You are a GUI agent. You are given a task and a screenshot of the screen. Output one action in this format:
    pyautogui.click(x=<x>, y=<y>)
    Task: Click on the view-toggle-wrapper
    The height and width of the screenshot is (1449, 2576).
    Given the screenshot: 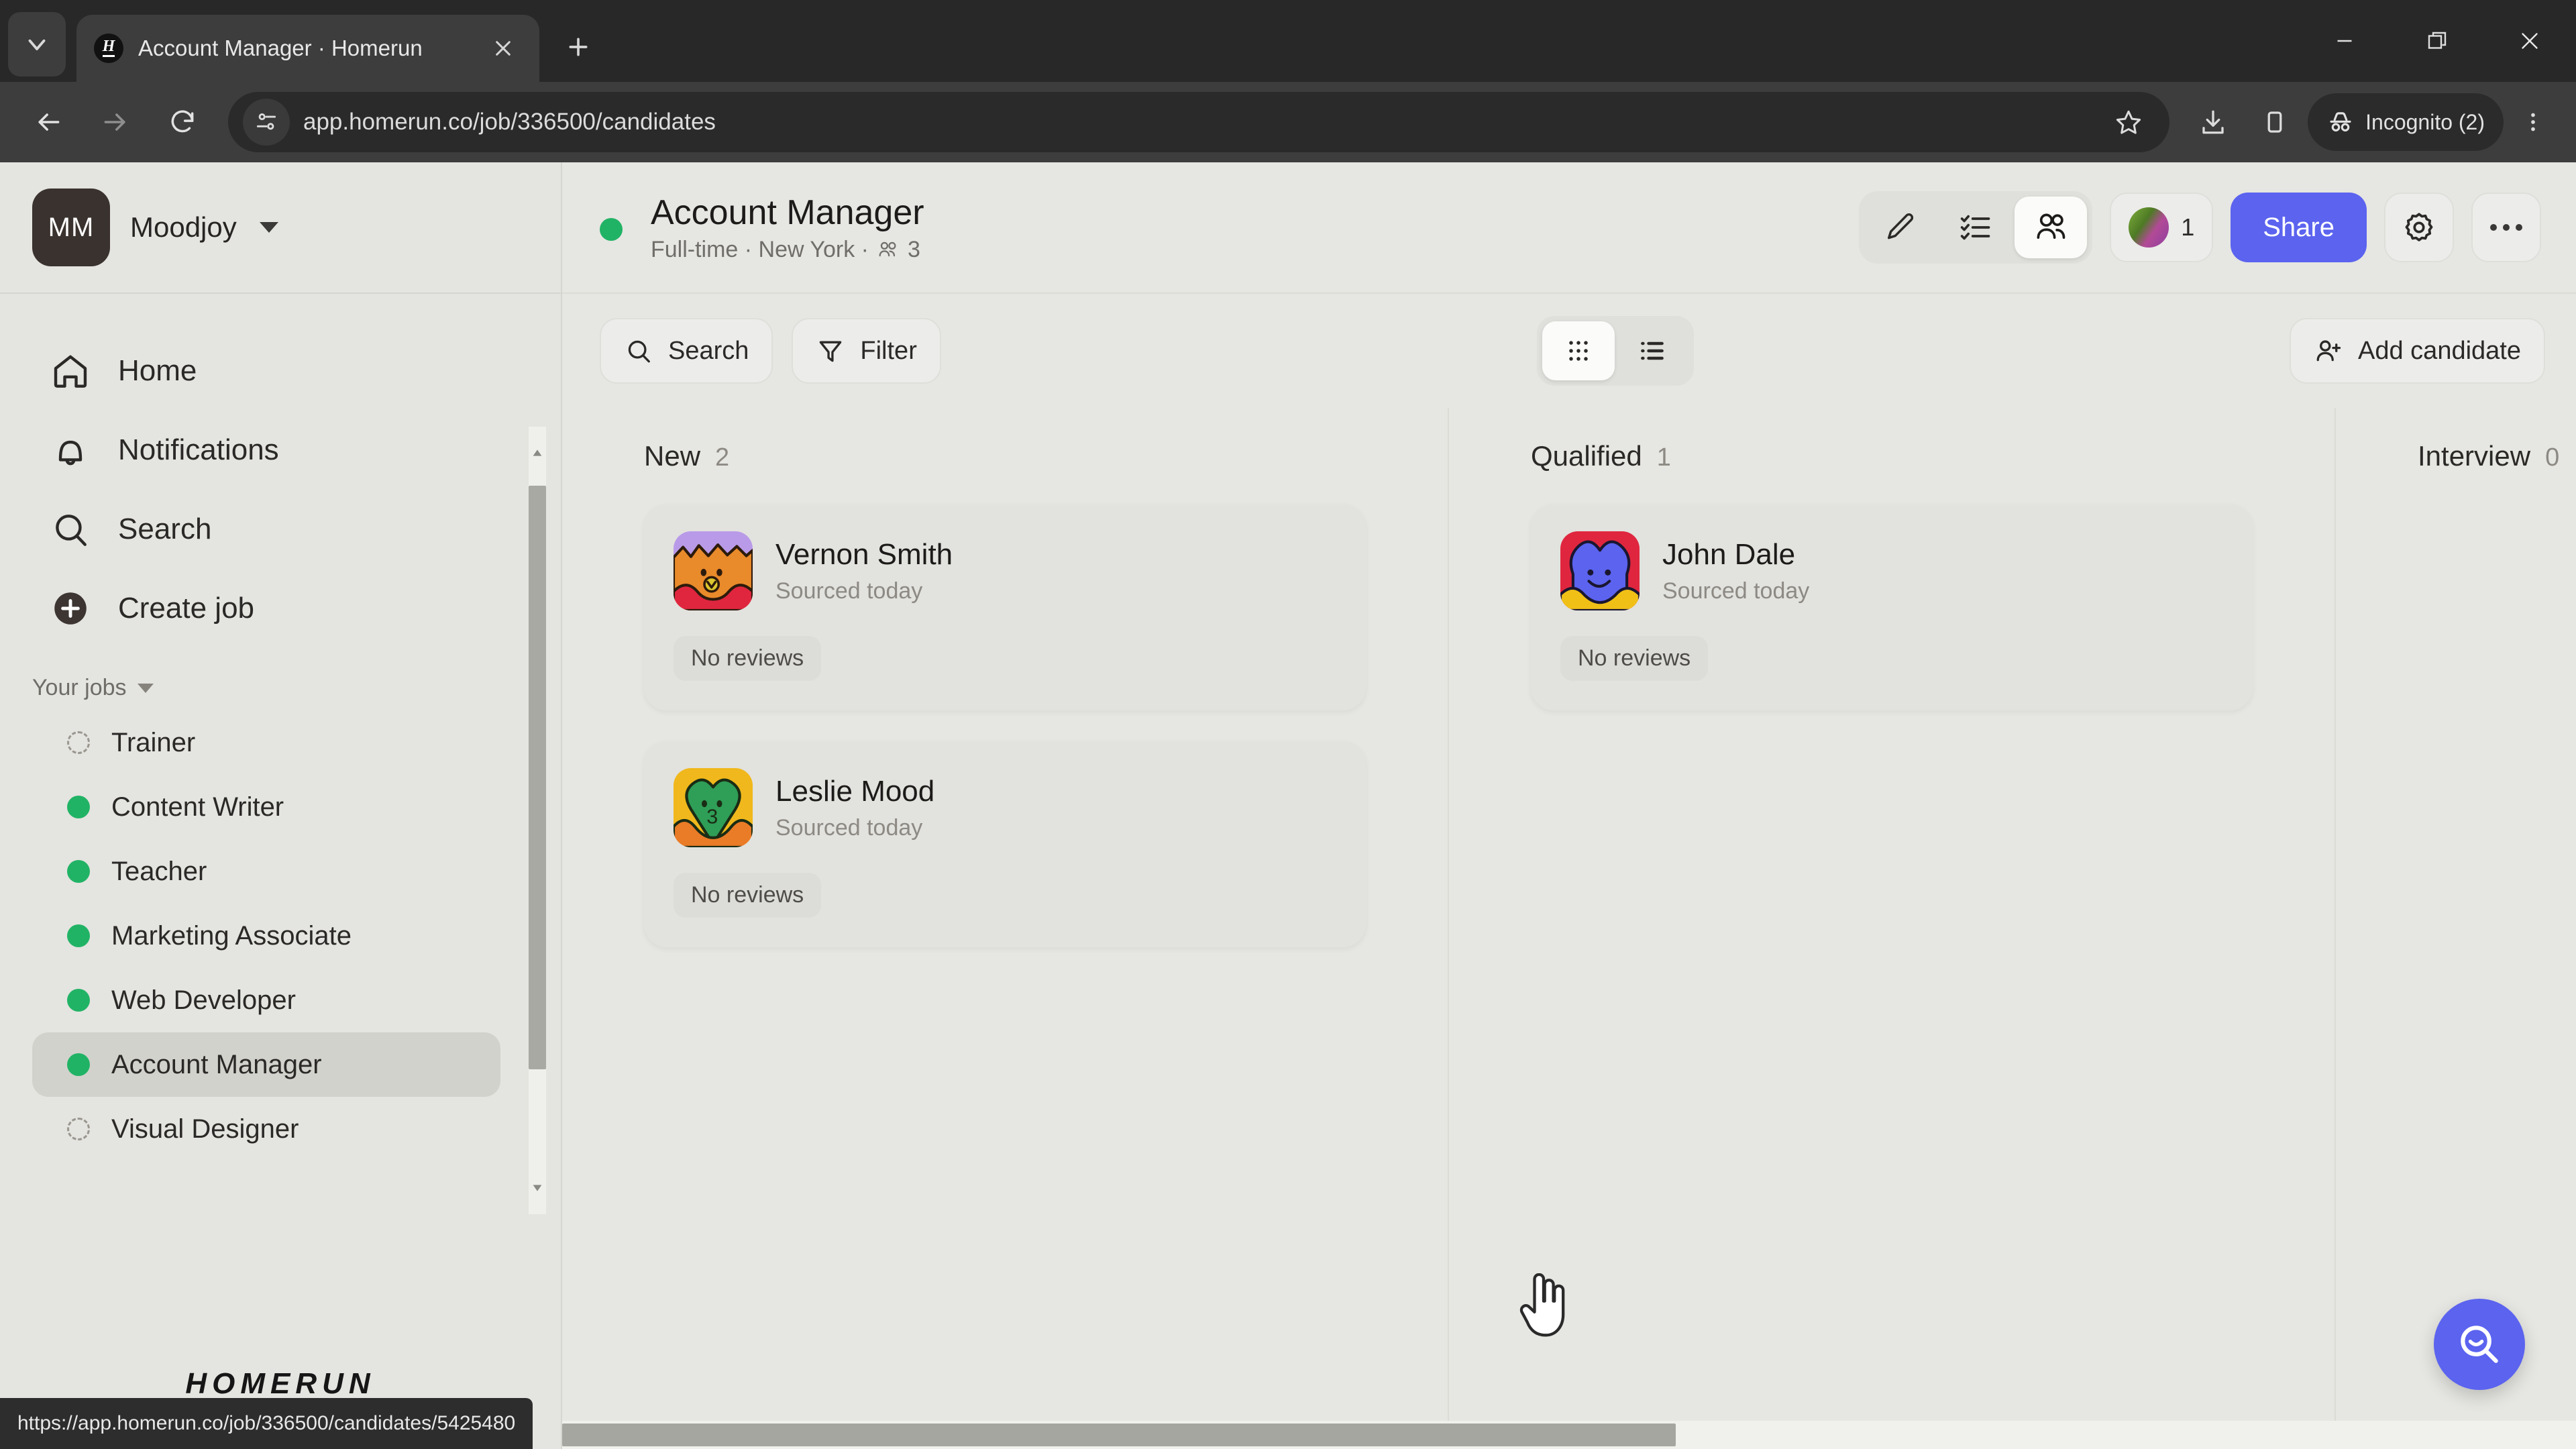 What is the action you would take?
    pyautogui.click(x=1615, y=351)
    